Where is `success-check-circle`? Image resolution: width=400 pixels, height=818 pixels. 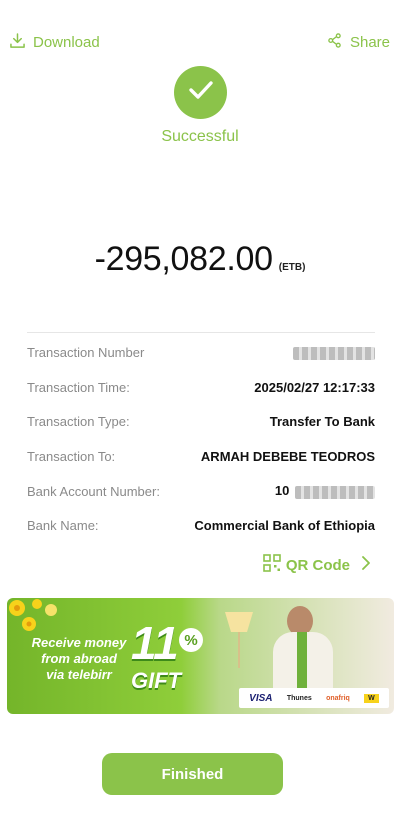 success-check-circle is located at coordinates (200, 92).